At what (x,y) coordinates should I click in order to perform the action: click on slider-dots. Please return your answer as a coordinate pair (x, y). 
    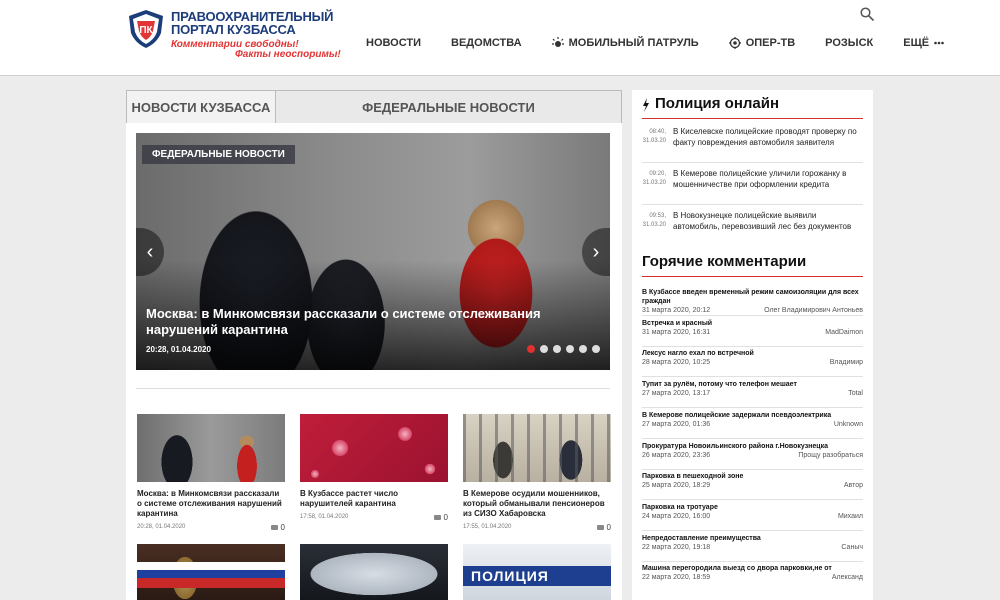
    Looking at the image, I should click on (561, 349).